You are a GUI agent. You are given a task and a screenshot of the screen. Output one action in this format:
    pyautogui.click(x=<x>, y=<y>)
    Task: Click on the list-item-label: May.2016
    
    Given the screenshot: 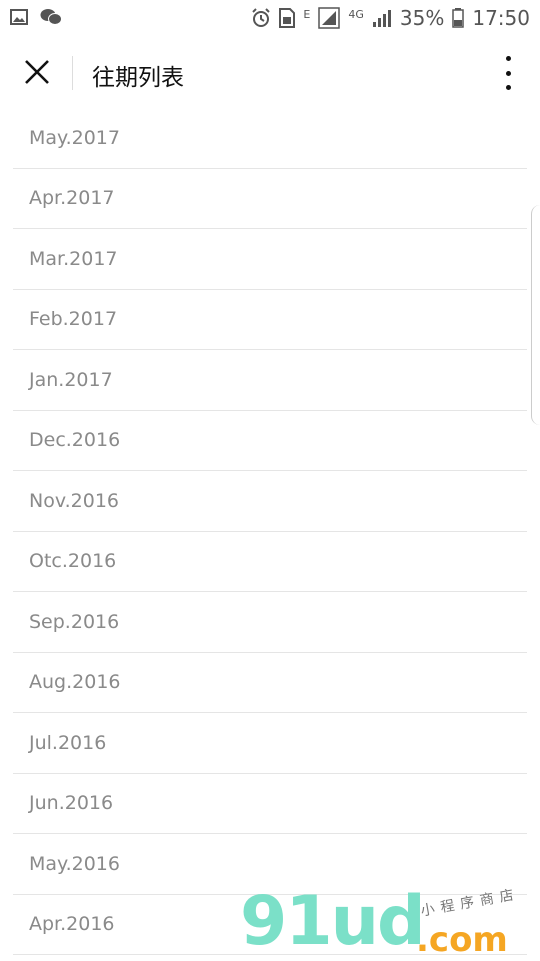 What is the action you would take?
    pyautogui.click(x=74, y=863)
    